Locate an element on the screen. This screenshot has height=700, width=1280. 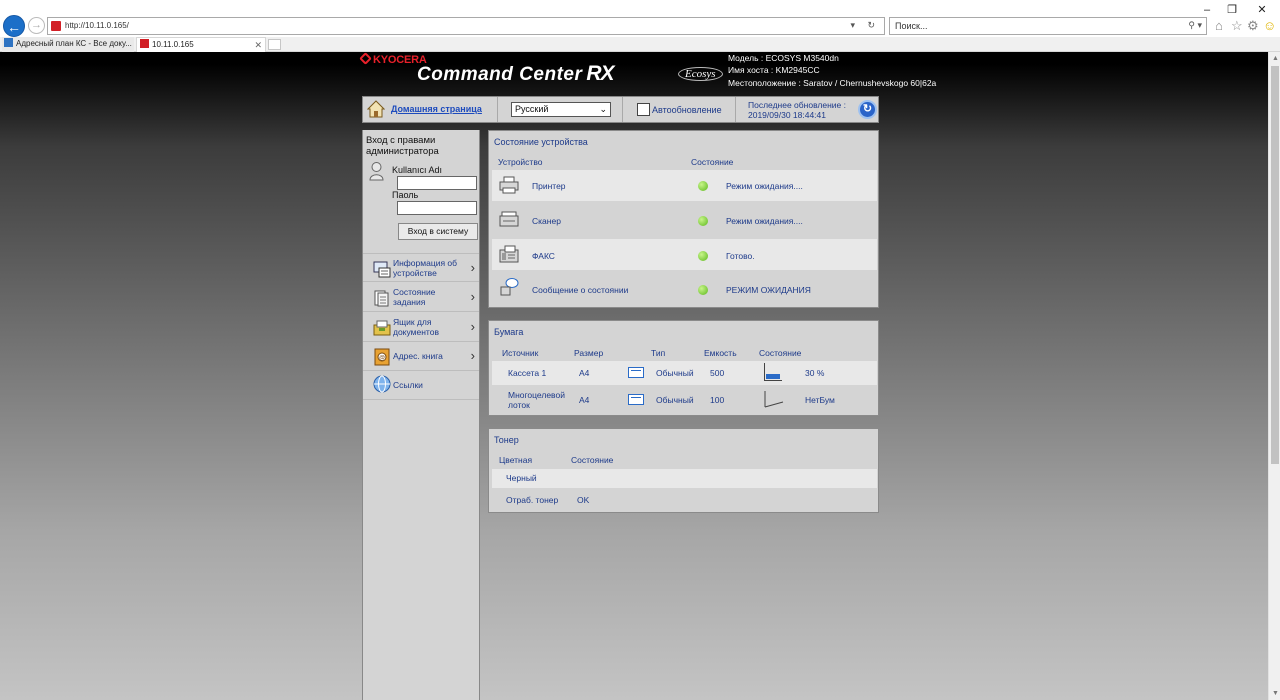
chevron-down-icon: ⌄ is located at coordinates (603, 109).